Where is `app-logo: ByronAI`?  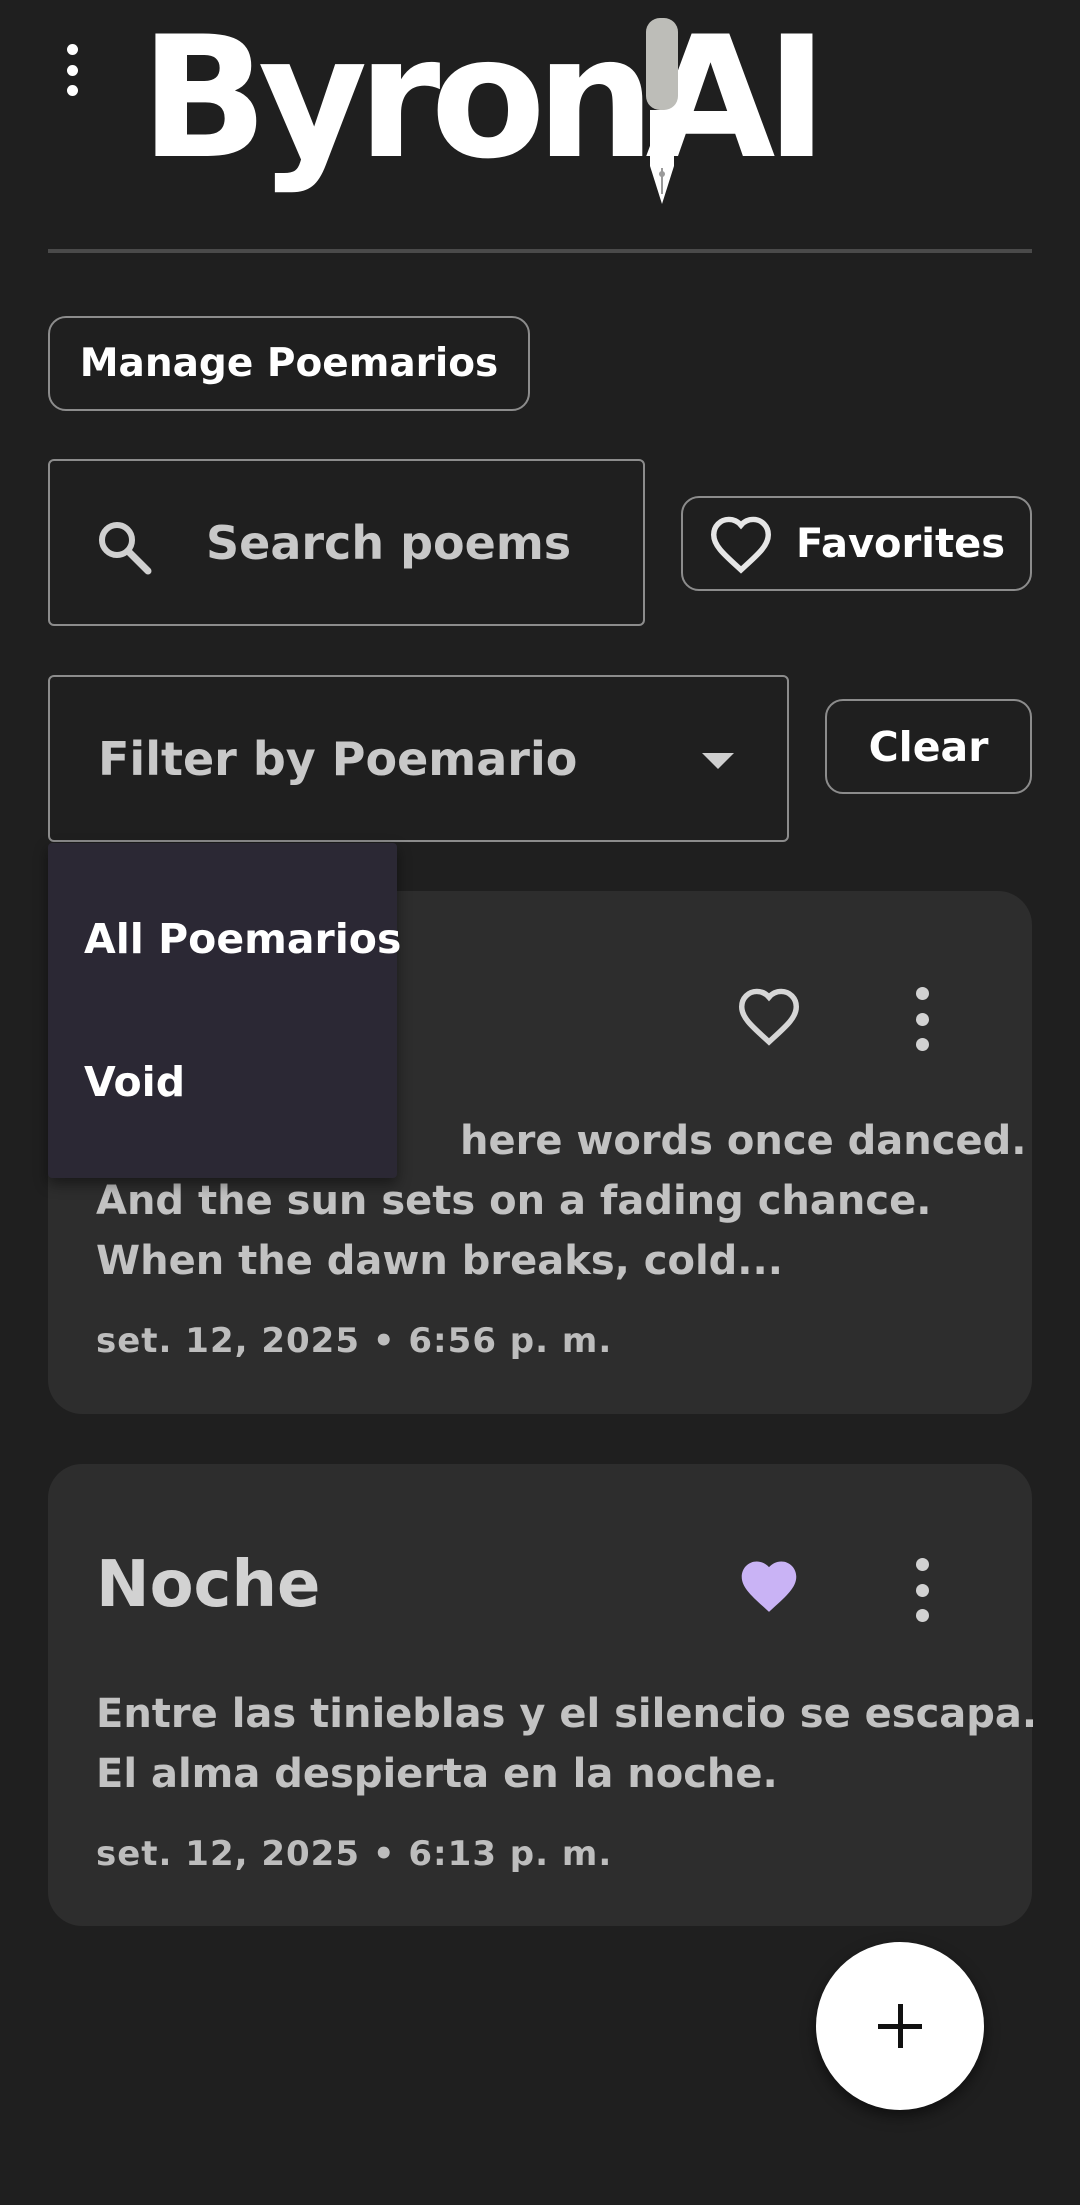 app-logo: ByronAI is located at coordinates (484, 114).